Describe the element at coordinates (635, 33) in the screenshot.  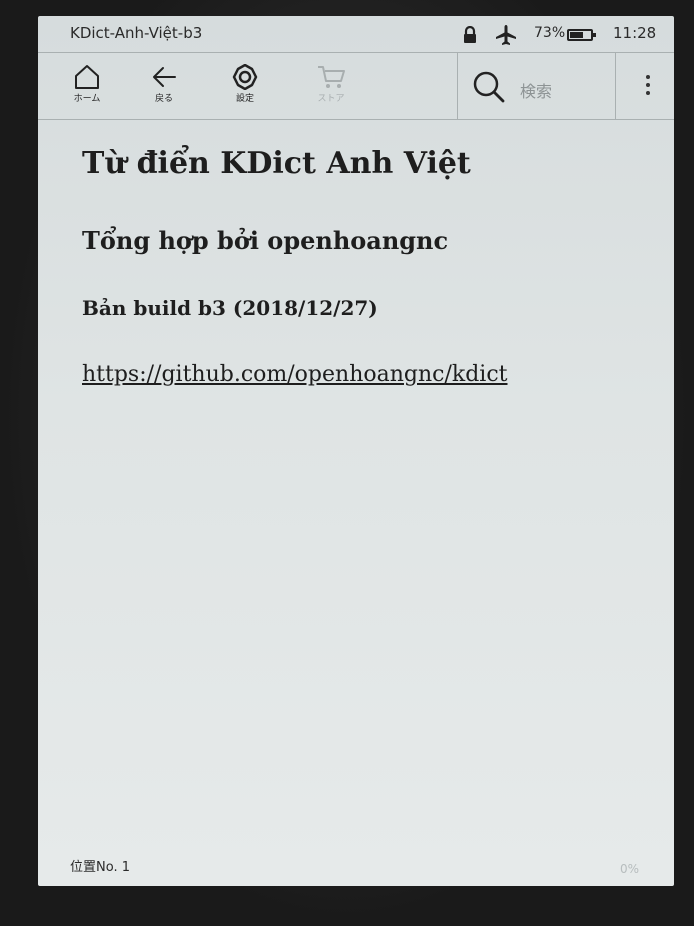
I see `clock: 11:28` at that location.